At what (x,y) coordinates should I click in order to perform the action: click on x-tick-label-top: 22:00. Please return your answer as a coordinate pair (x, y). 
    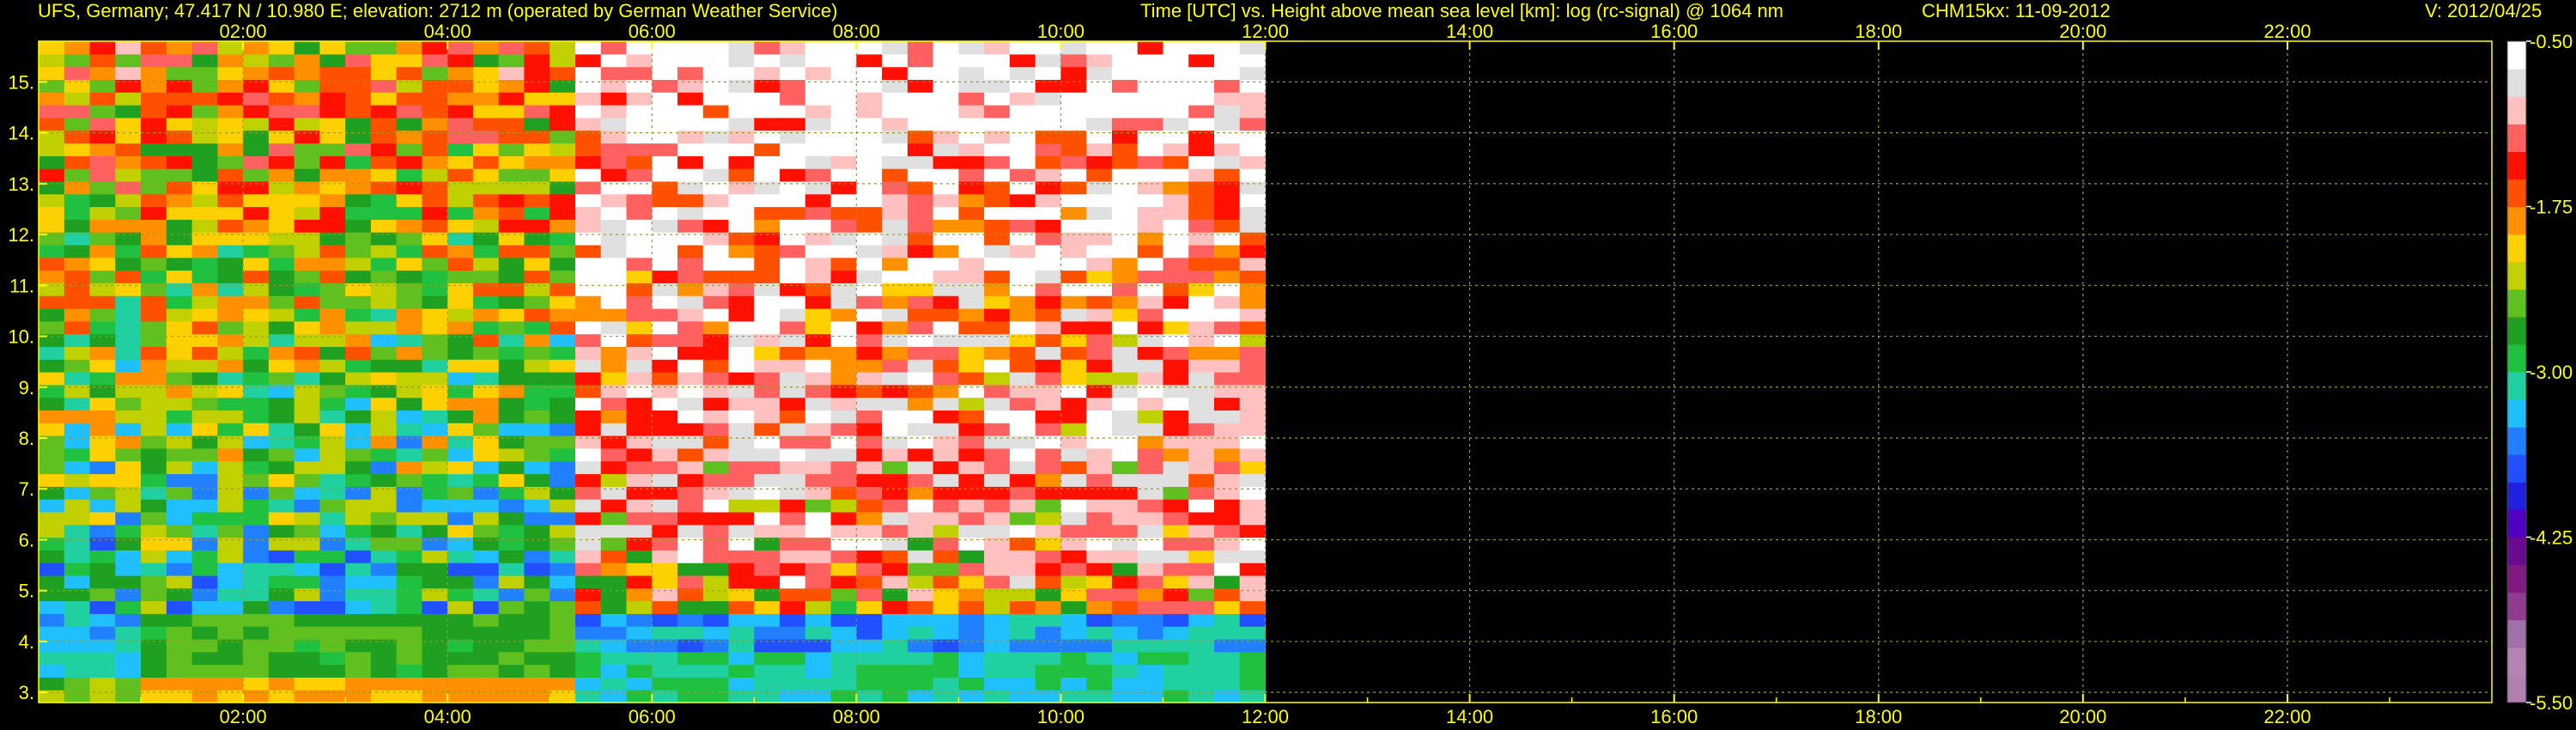
    Looking at the image, I should click on (2287, 31).